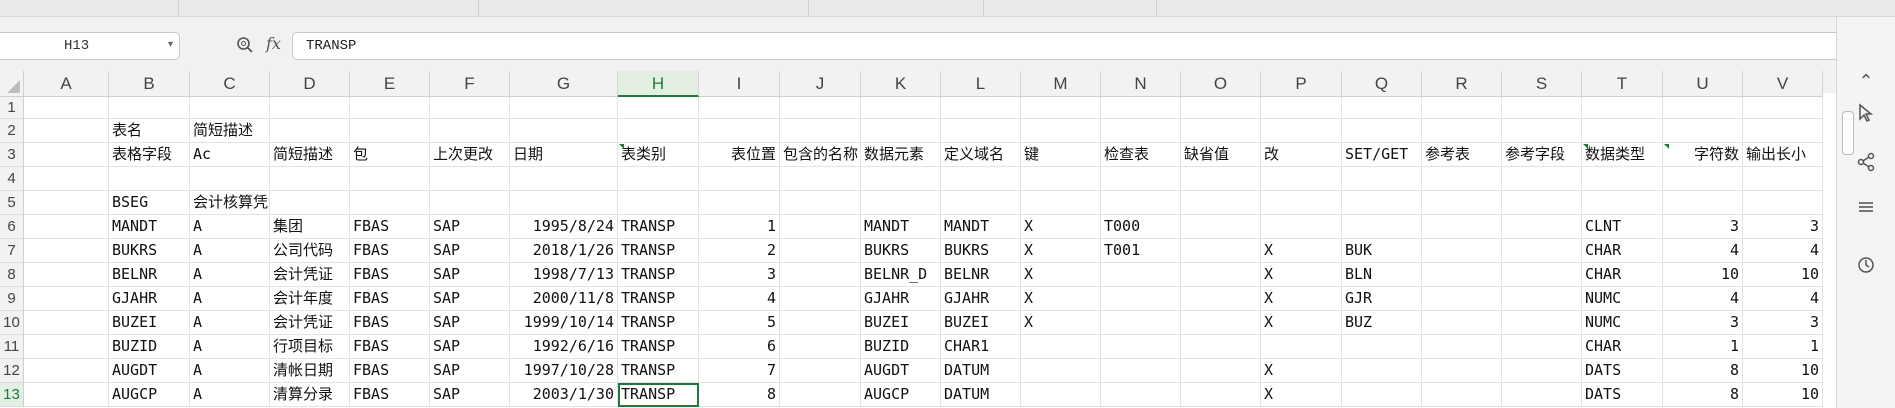 Image resolution: width=1895 pixels, height=408 pixels. I want to click on cell-H8: TRANSP, so click(658, 275).